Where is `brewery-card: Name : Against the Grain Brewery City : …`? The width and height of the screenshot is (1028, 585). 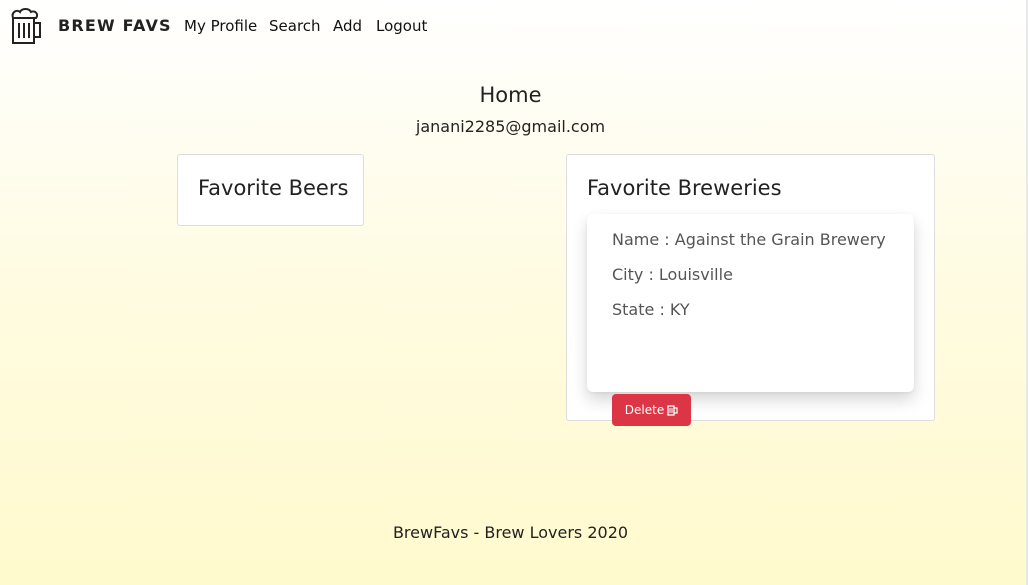
brewery-card: Name : Against the Grain Brewery City : … is located at coordinates (750, 320).